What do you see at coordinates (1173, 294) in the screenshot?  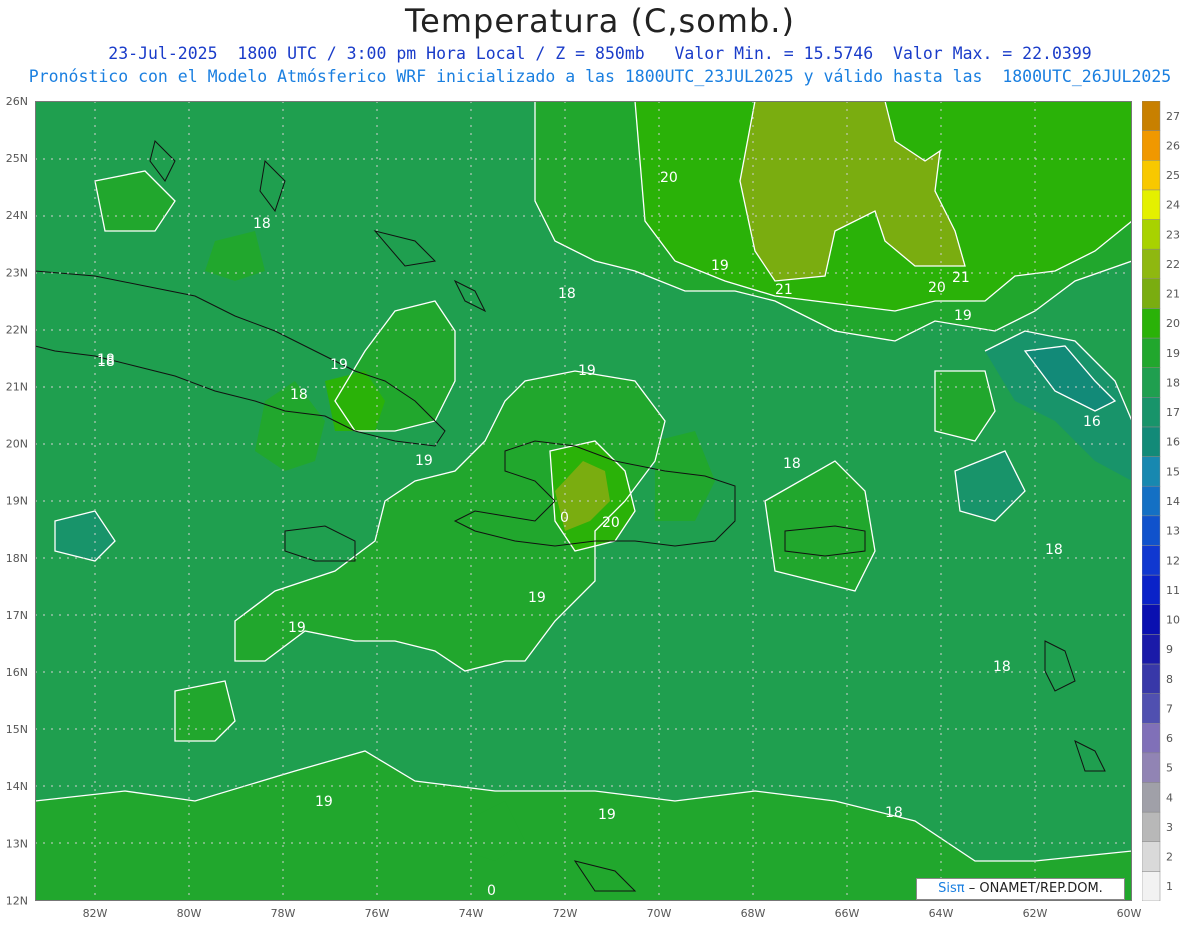 I see `colorbar-label: 21` at bounding box center [1173, 294].